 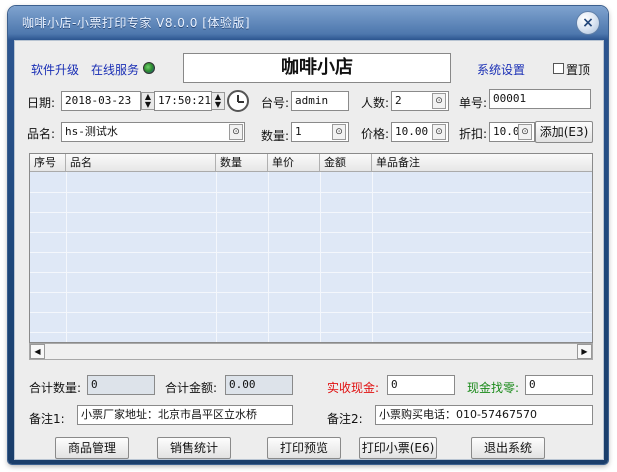 I want to click on table-label: 台号:, so click(x=275, y=103).